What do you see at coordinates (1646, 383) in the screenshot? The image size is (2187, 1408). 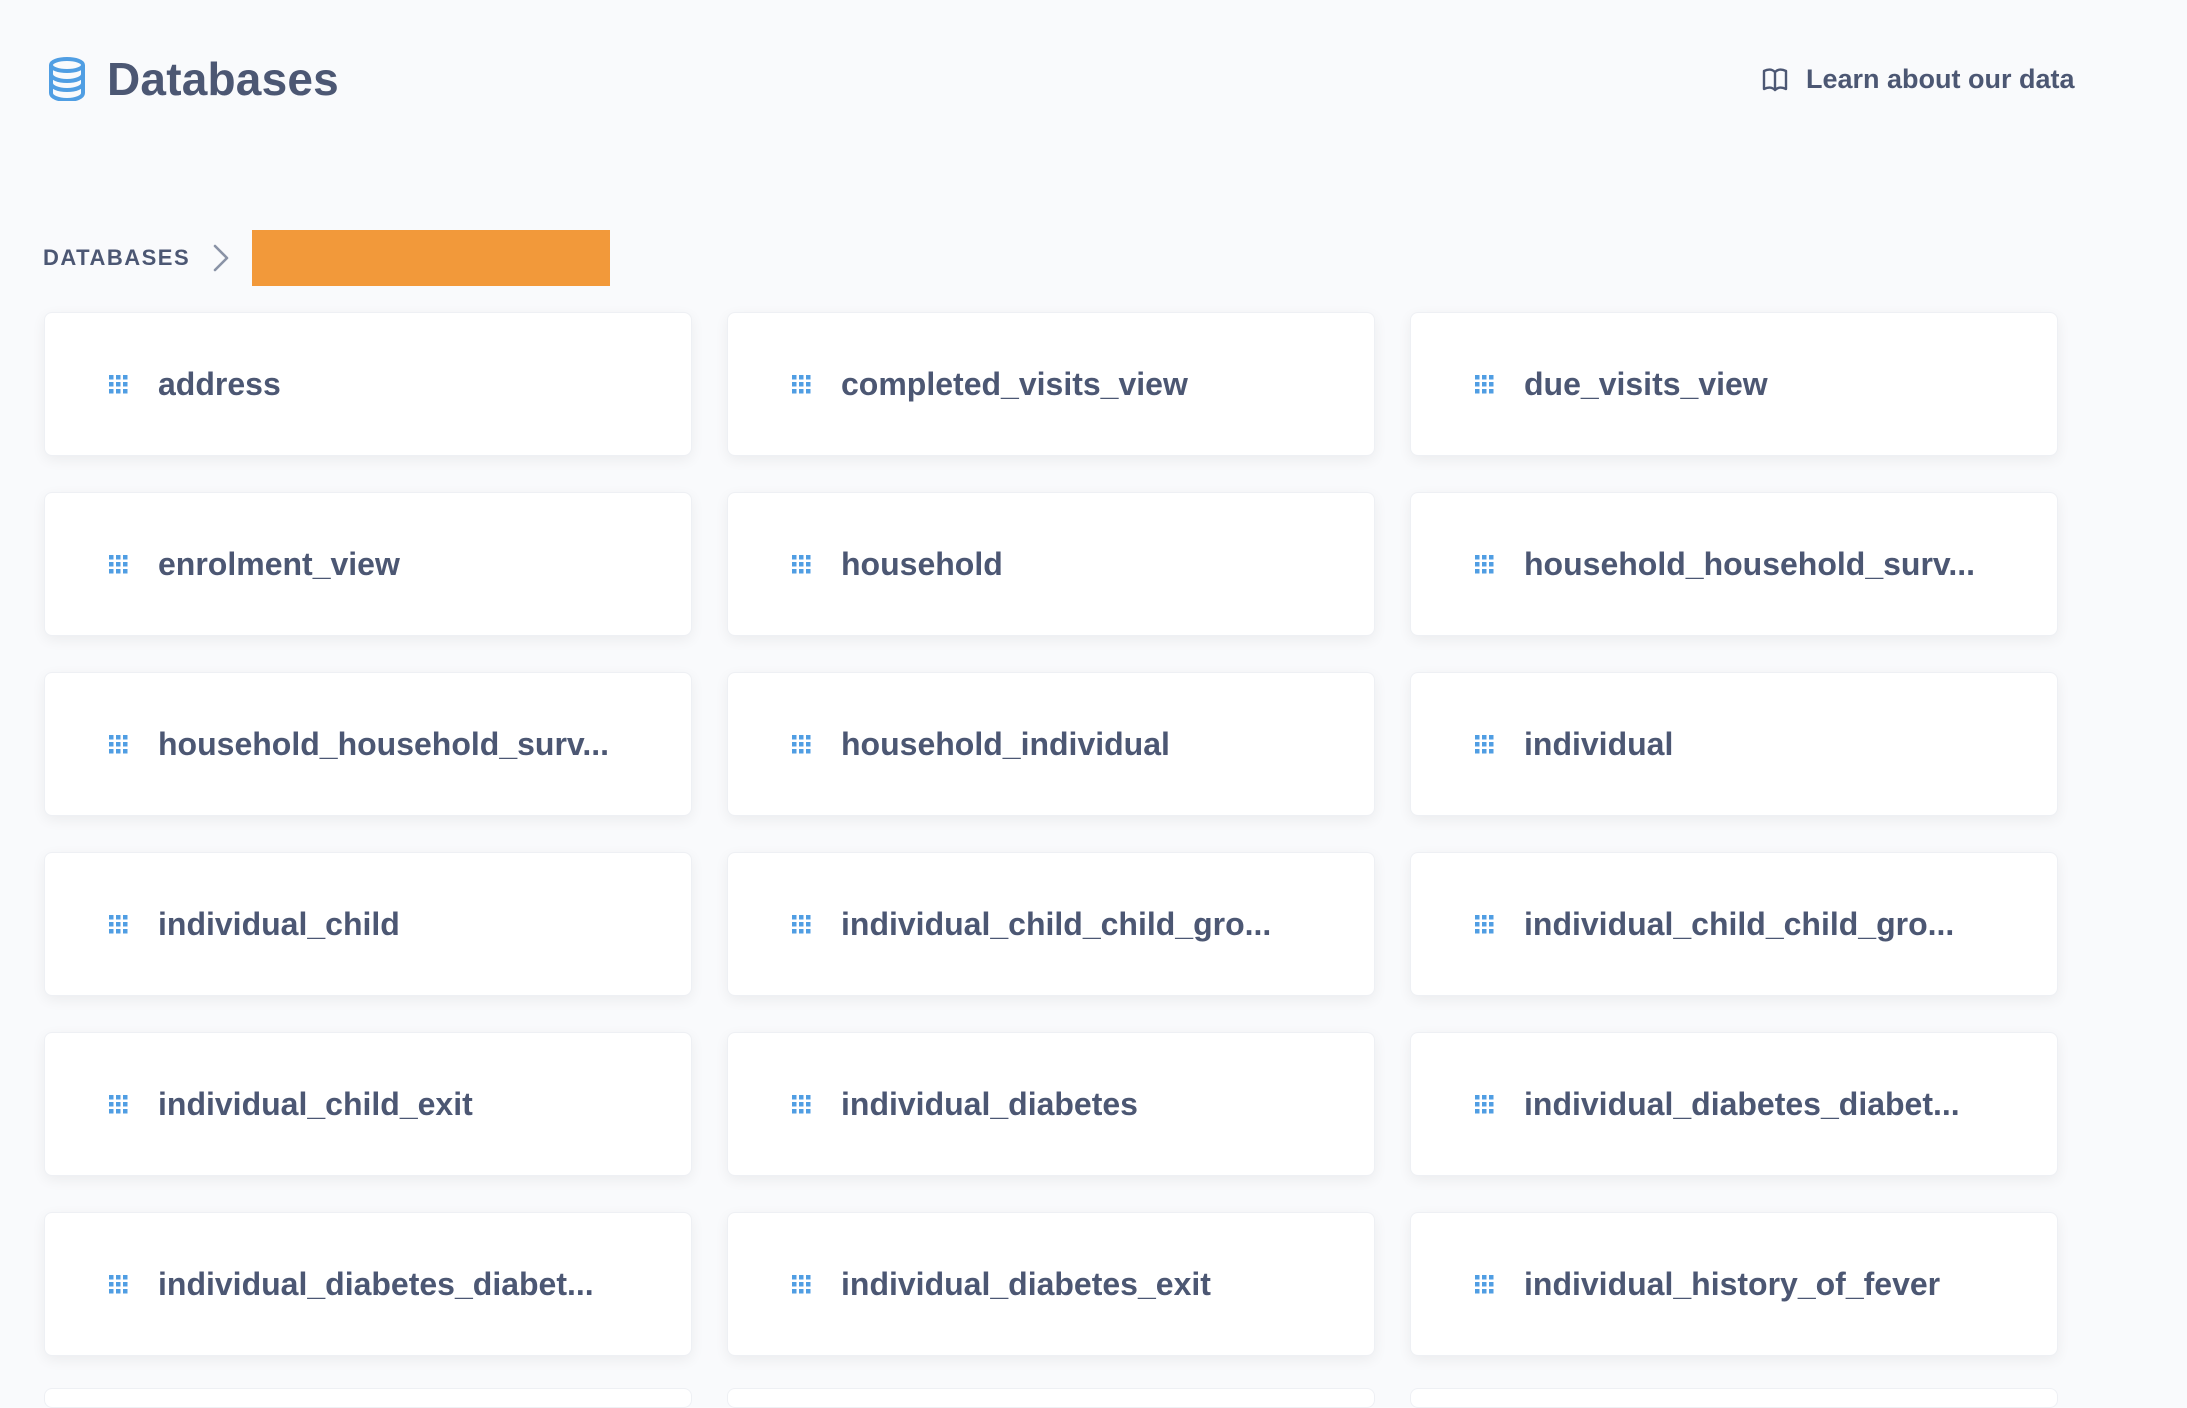 I see `table-card-label: due_visits_view` at bounding box center [1646, 383].